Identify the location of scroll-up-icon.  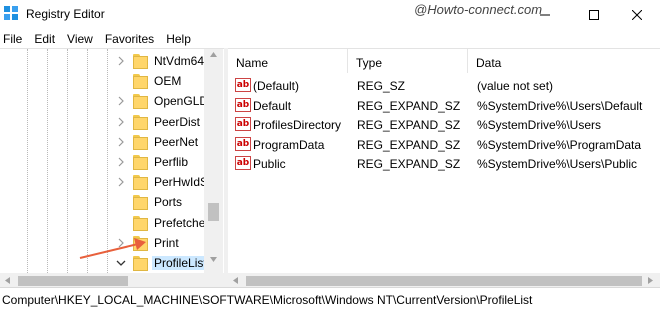
(213, 54).